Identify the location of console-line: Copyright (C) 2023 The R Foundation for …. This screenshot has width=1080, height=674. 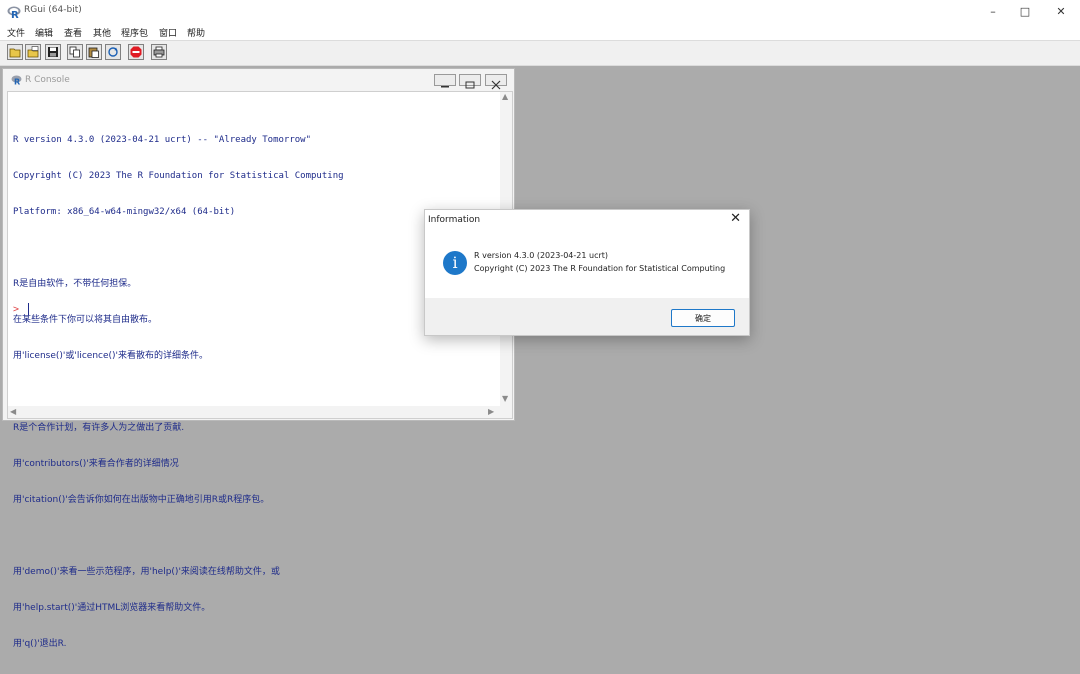
(178, 176).